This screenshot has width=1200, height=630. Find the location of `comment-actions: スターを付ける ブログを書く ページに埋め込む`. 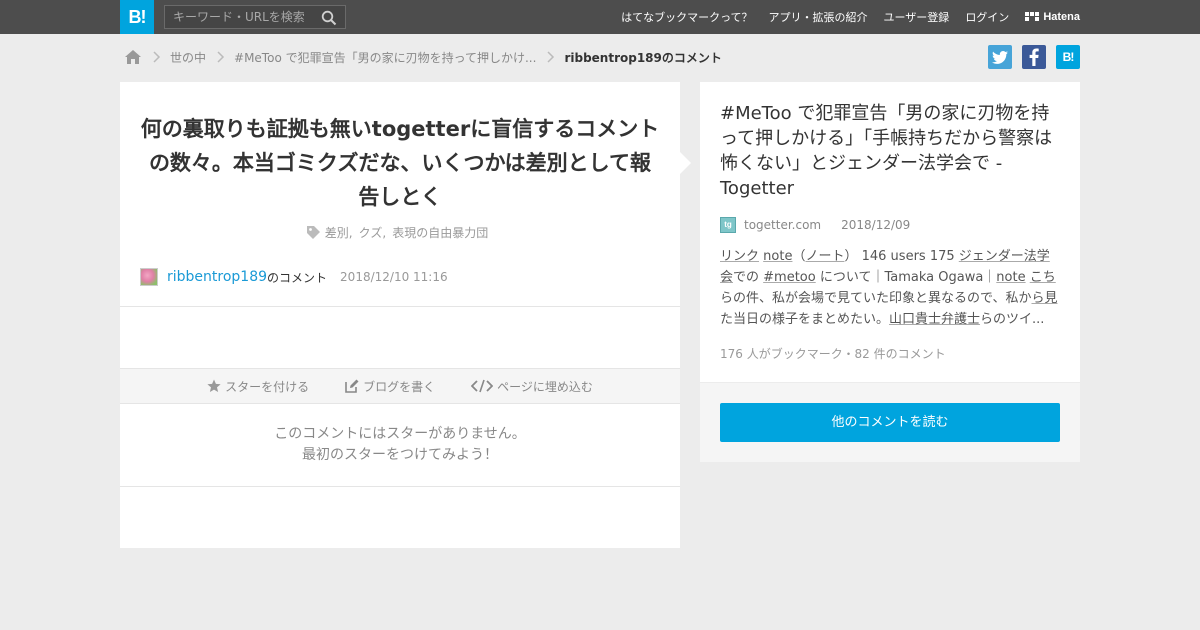

comment-actions: スターを付ける ブログを書く ページに埋め込む is located at coordinates (400, 386).